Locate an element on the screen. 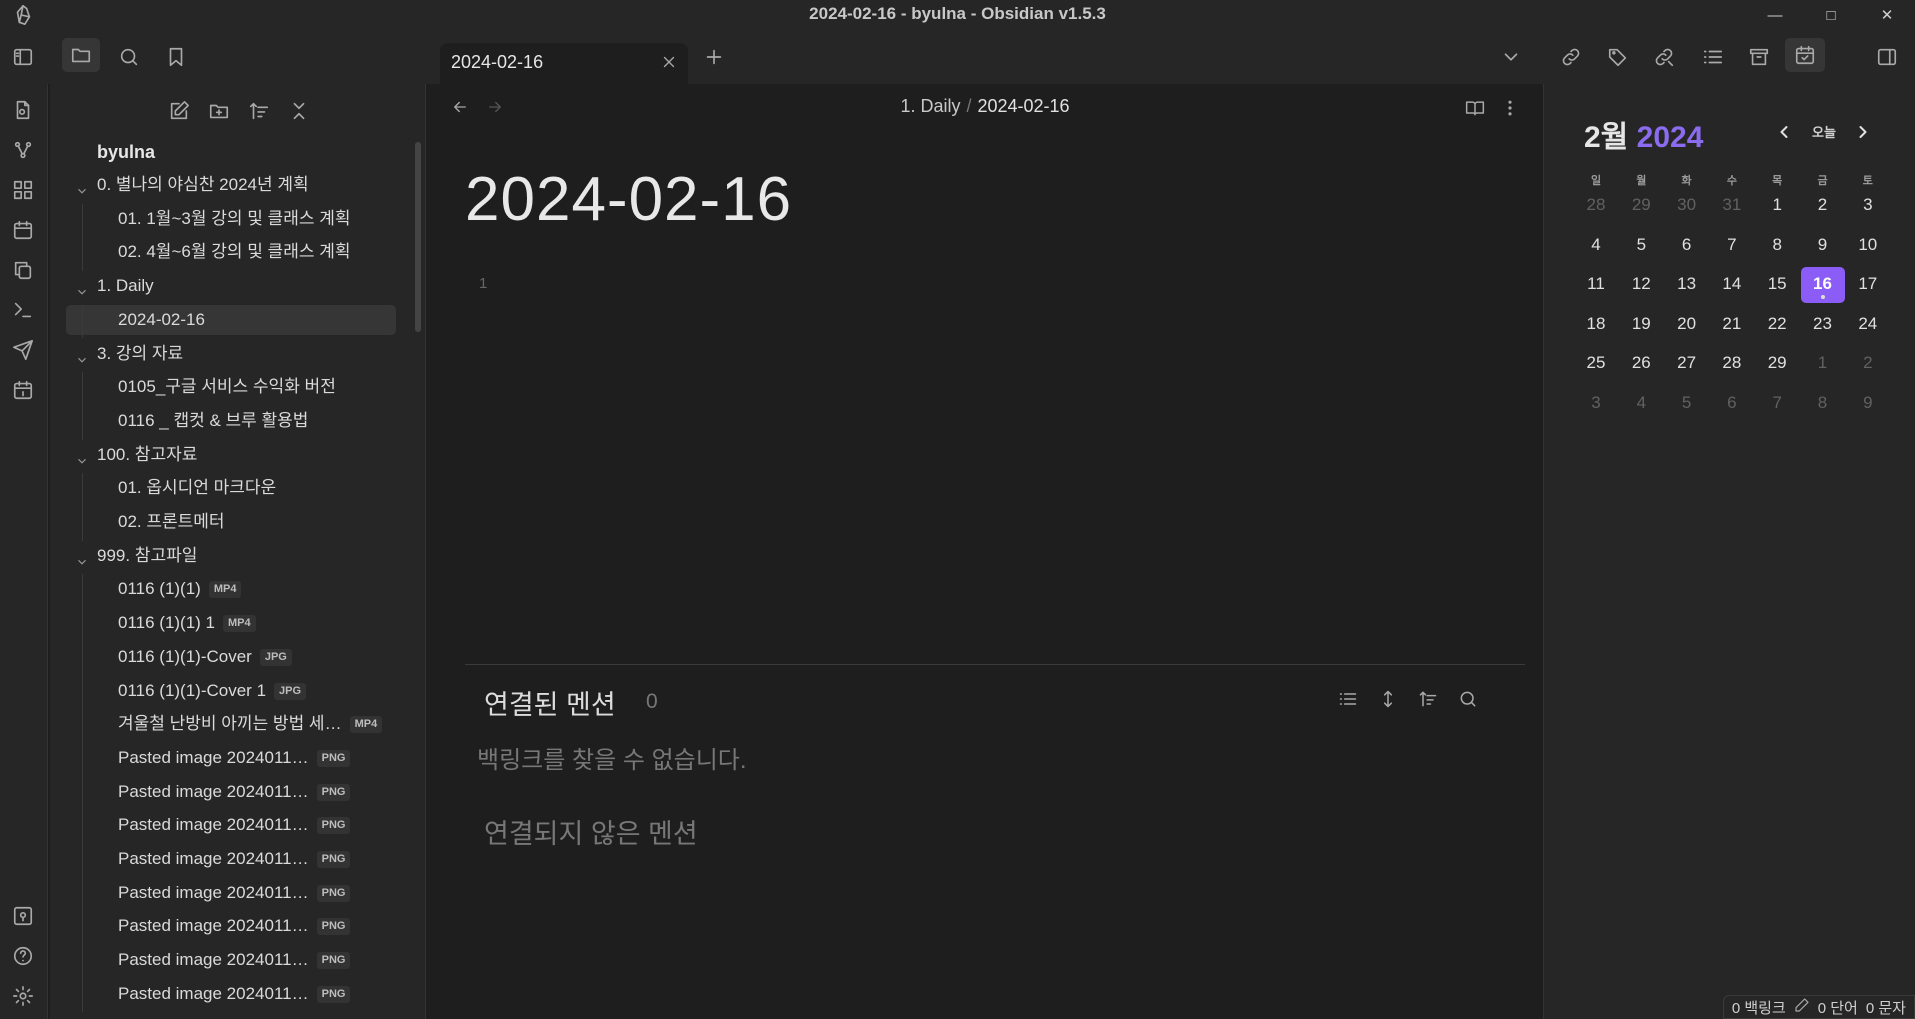 The height and width of the screenshot is (1019, 1915). tree-folder: 100. 참고자료 is located at coordinates (137, 455).